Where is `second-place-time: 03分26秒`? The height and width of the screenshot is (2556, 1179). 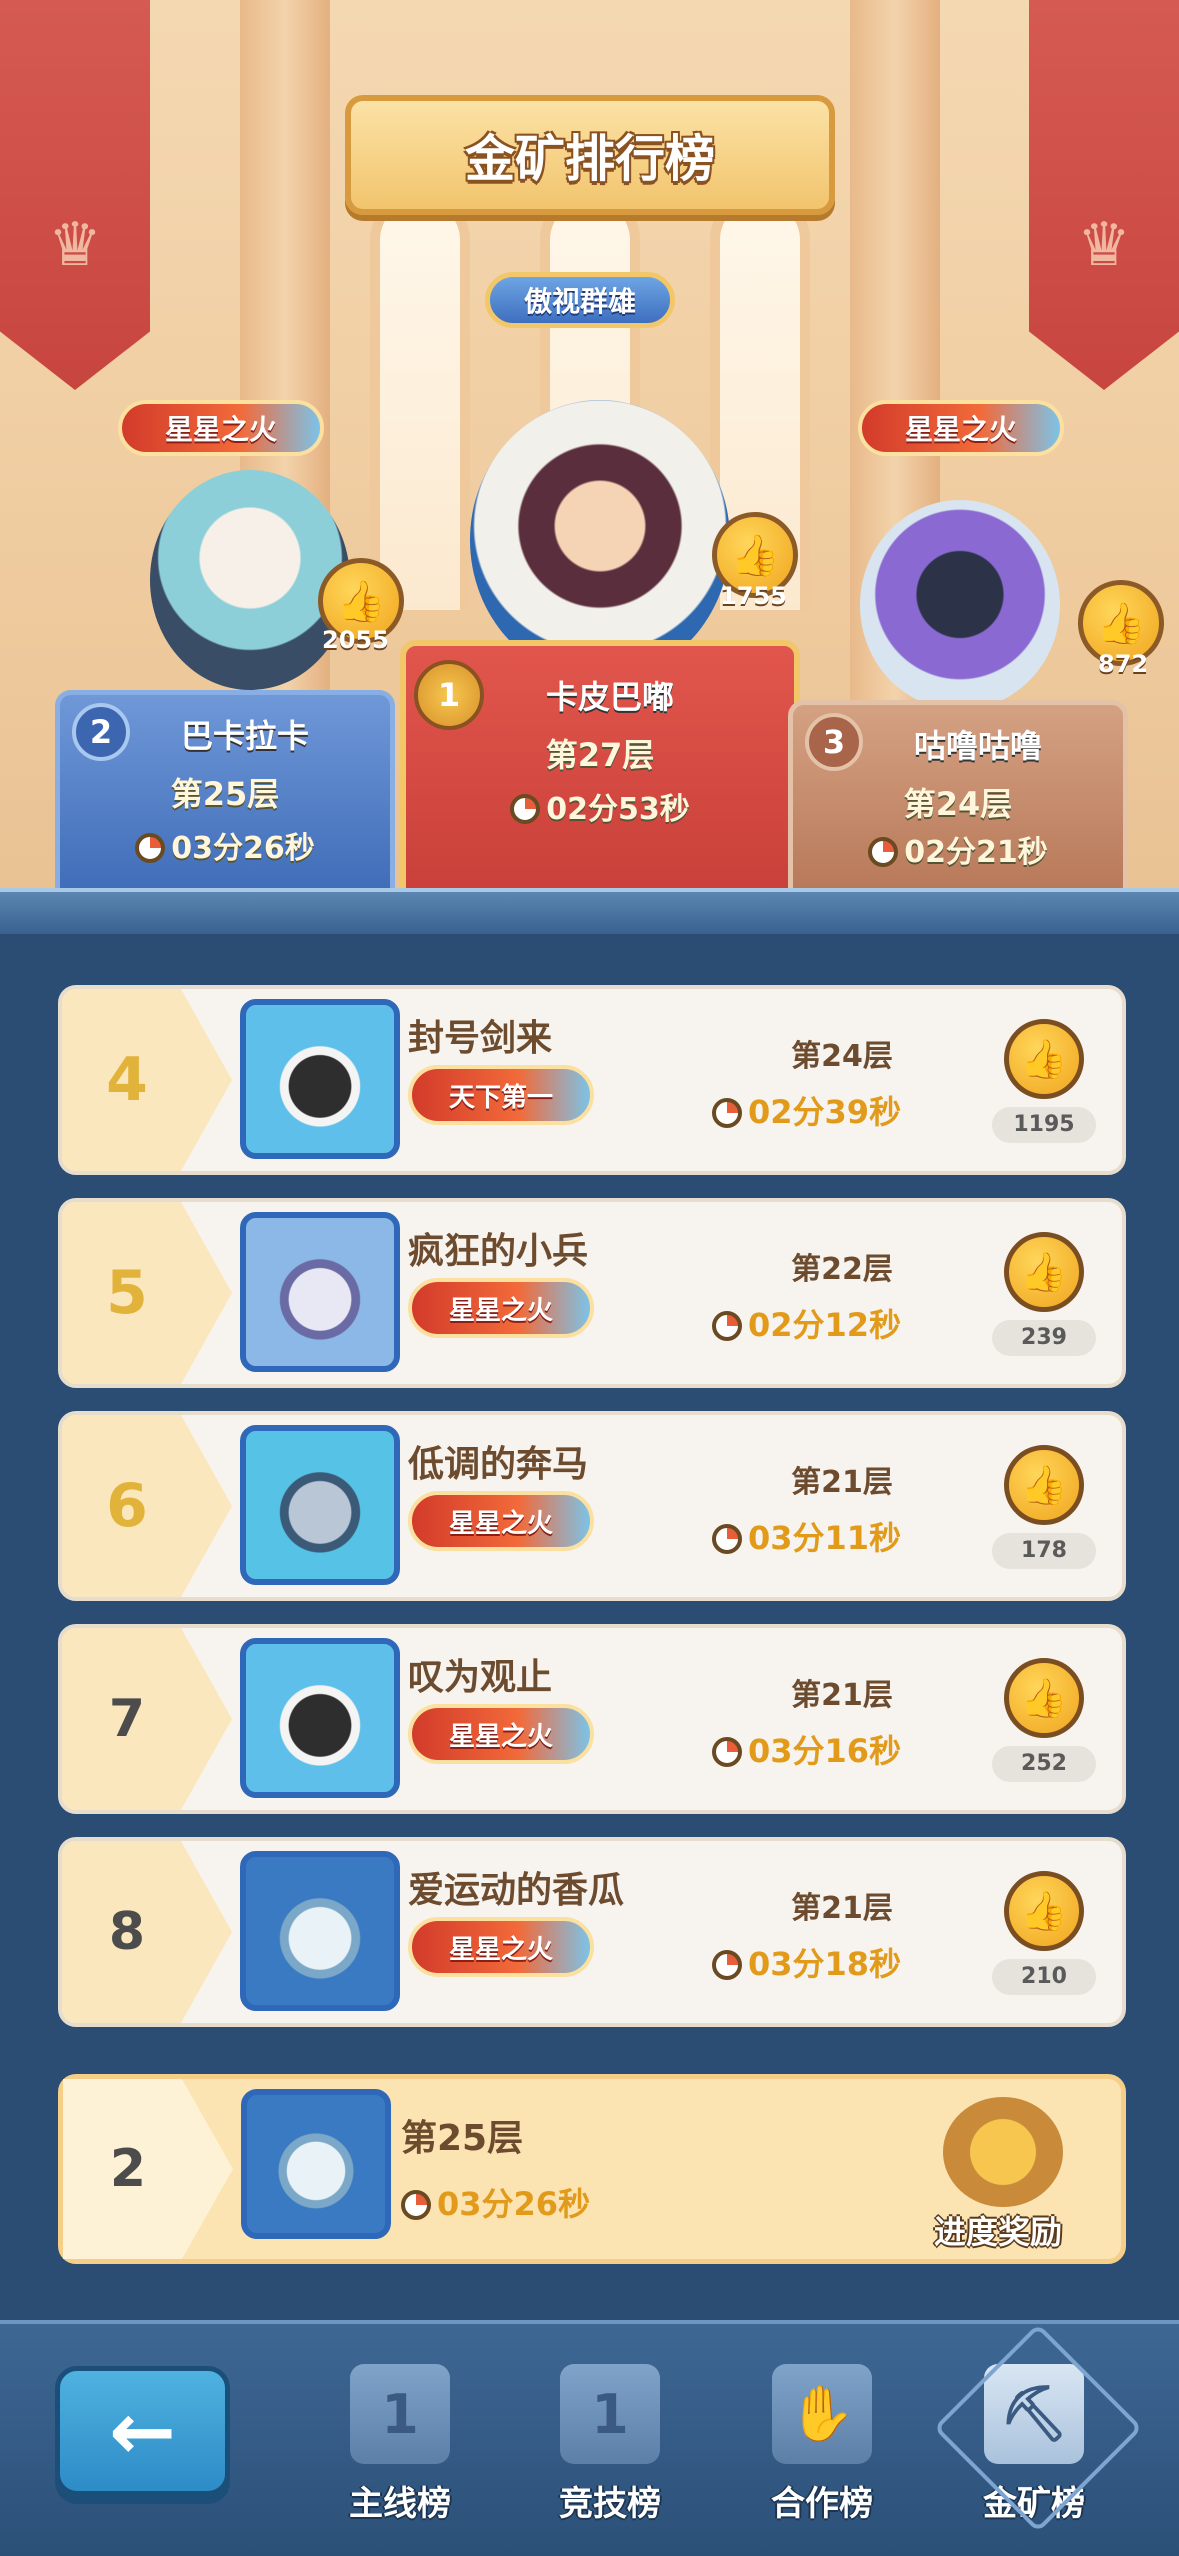 second-place-time: 03分26秒 is located at coordinates (225, 845).